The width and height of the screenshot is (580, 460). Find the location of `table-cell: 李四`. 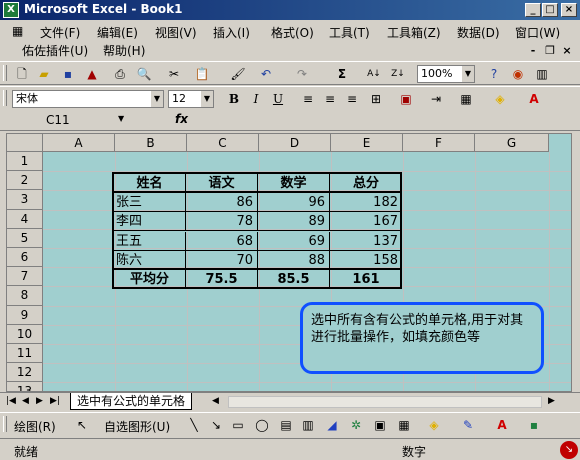

table-cell: 李四 is located at coordinates (150, 222).